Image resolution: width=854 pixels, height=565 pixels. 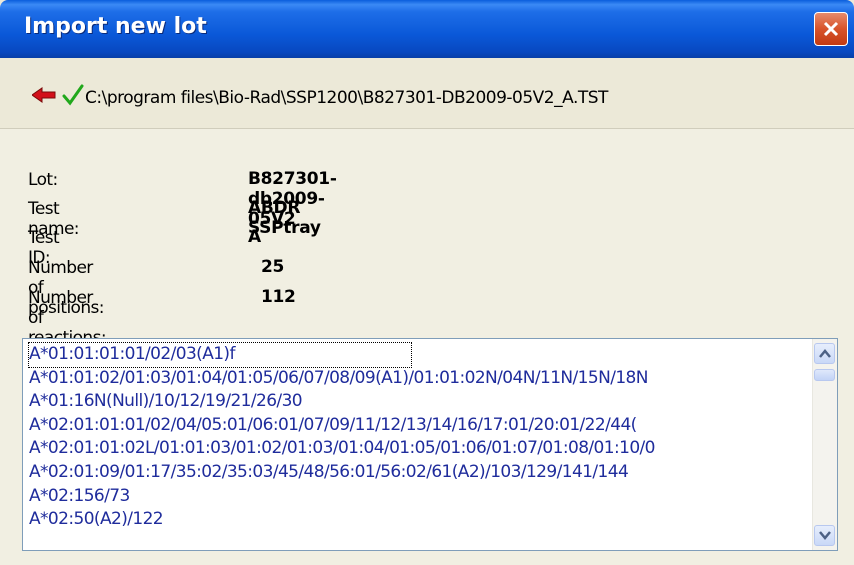 What do you see at coordinates (824, 444) in the screenshot?
I see `vertical-scrollbar` at bounding box center [824, 444].